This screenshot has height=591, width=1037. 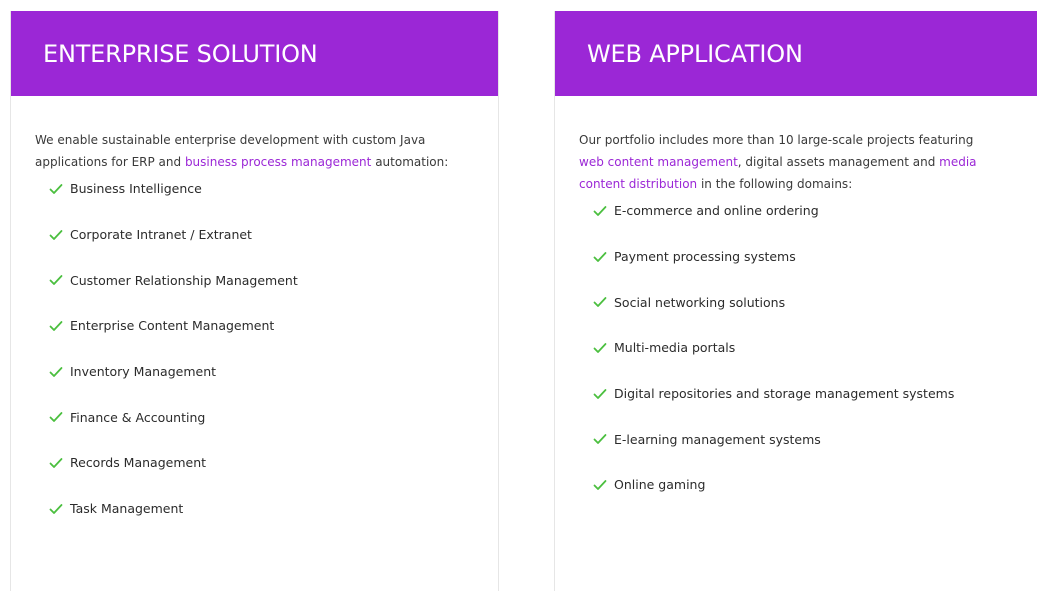 What do you see at coordinates (705, 257) in the screenshot?
I see `list-item-label: Payment processing systems` at bounding box center [705, 257].